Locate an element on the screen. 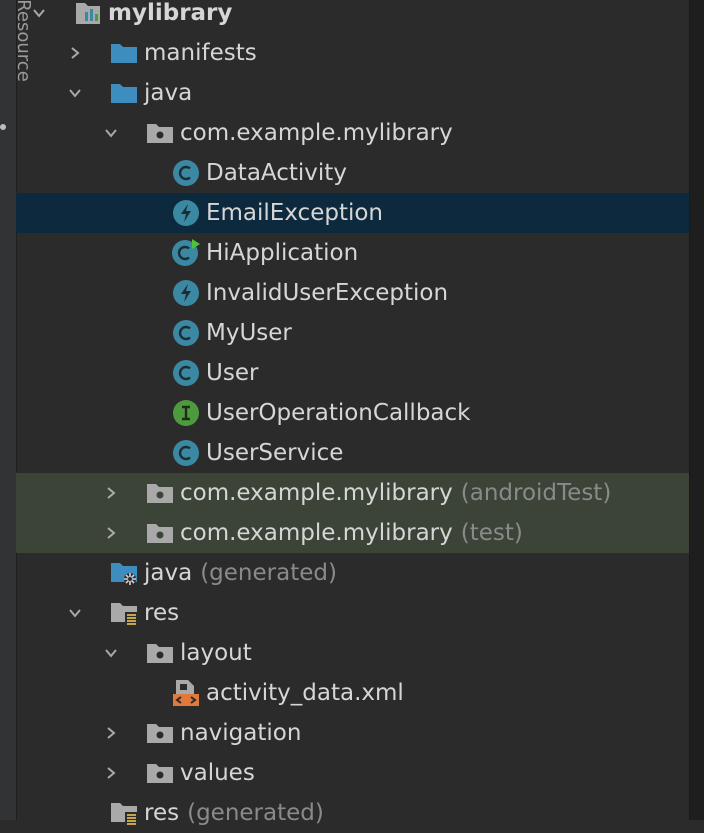 Image resolution: width=704 pixels, height=833 pixels. tree-node-layout: layout is located at coordinates (353, 653).